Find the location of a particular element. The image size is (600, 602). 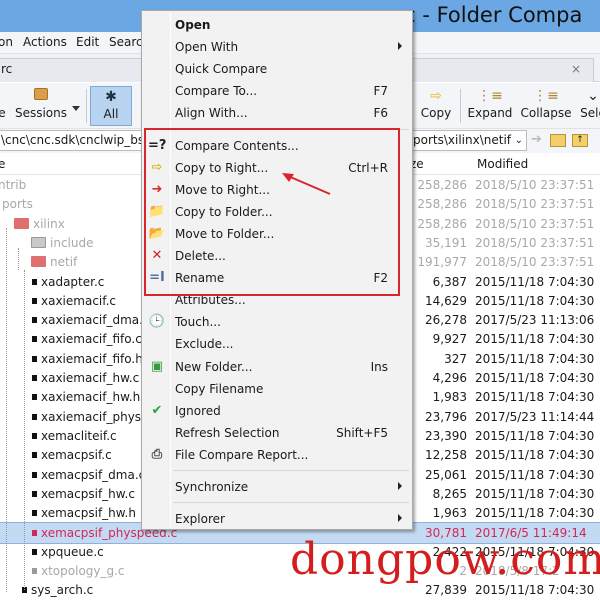

row-name: xpqueue.c is located at coordinates (68, 552).